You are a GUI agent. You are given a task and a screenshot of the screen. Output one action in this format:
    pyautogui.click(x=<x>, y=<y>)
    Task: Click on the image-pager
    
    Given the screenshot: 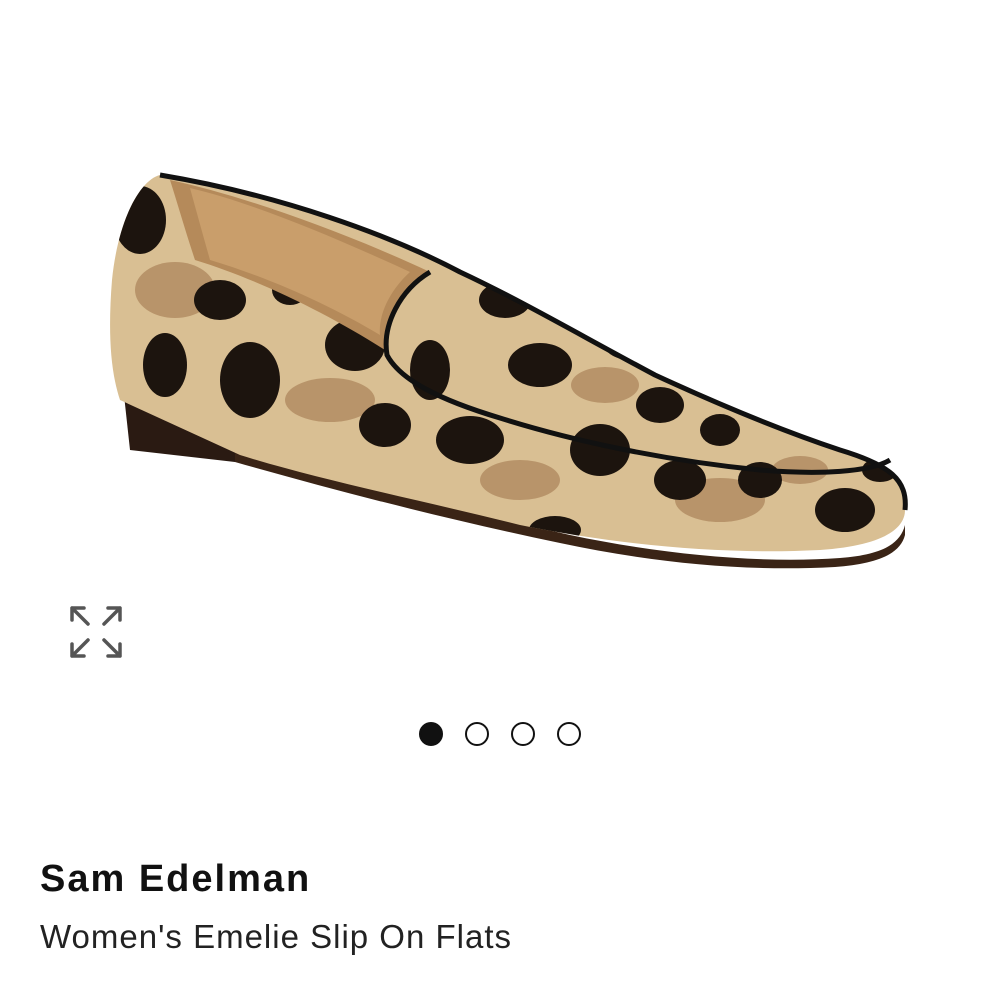 What is the action you would take?
    pyautogui.click(x=500, y=734)
    